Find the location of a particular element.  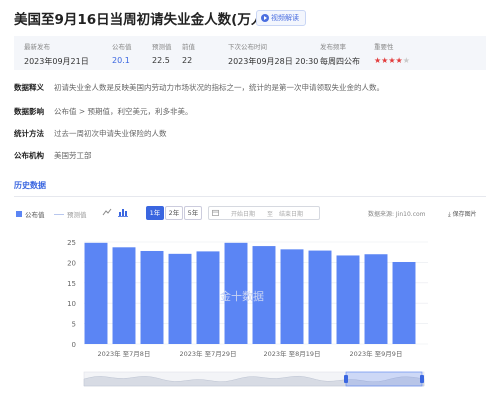

chart-type-line-icon is located at coordinates (107, 213).